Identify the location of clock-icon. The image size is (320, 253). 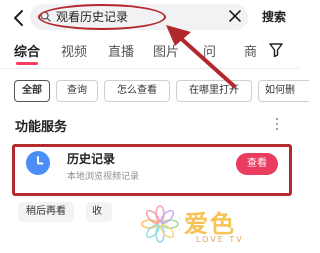
(38, 163).